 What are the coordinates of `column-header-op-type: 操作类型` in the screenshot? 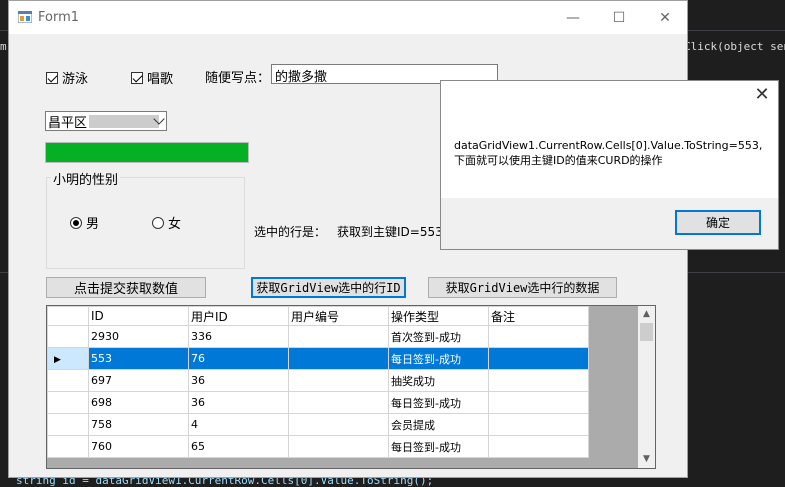 It's located at (438, 316).